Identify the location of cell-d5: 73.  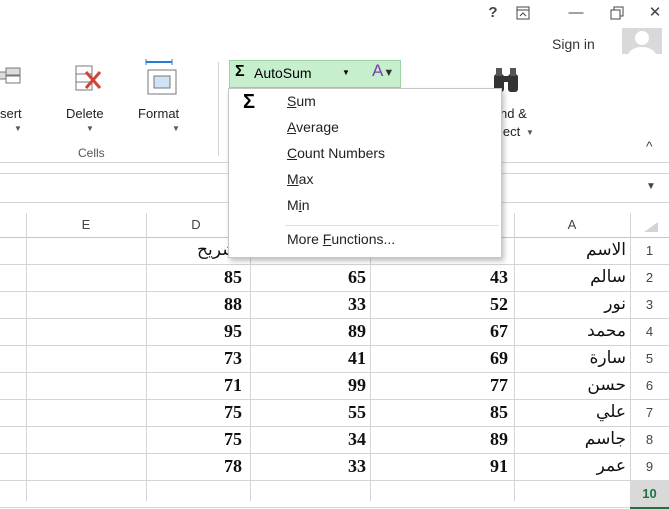
(194, 358).